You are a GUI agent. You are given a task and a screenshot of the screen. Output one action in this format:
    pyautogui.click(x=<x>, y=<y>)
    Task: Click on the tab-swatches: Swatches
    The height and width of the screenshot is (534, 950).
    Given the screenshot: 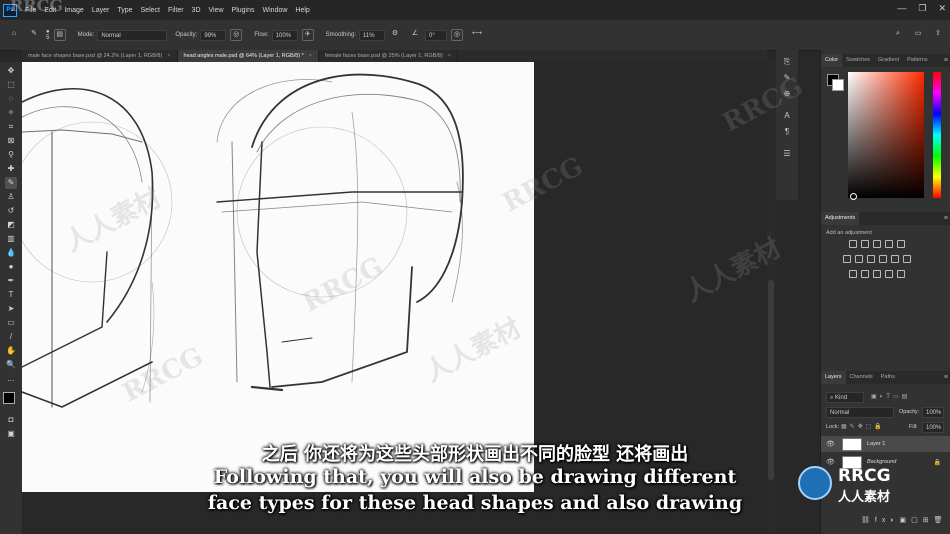 What is the action you would take?
    pyautogui.click(x=858, y=60)
    